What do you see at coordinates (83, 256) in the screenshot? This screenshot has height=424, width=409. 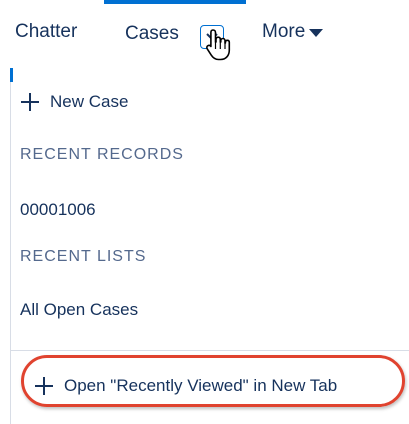 I see `recent-lists-heading: RECENT LISTS` at bounding box center [83, 256].